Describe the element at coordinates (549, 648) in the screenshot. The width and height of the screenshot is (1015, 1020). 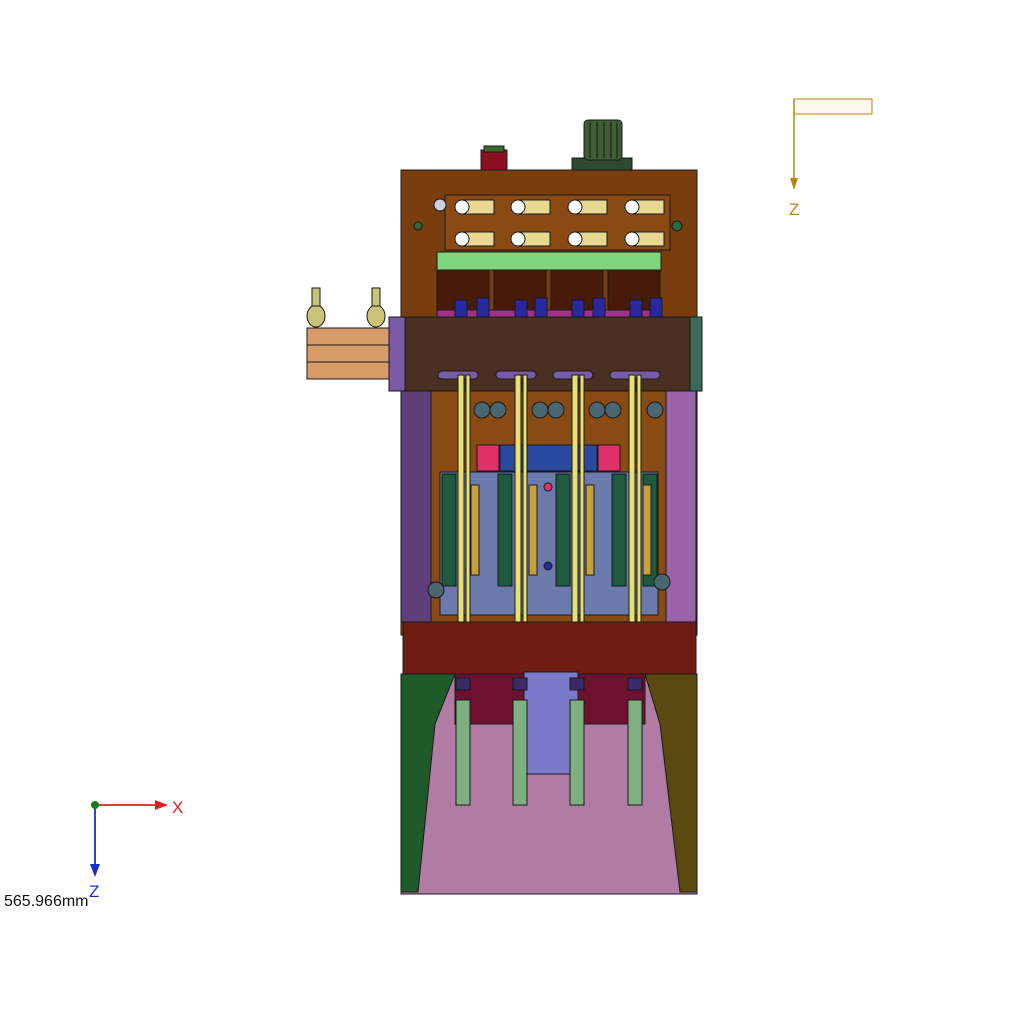
I see `base-plate` at that location.